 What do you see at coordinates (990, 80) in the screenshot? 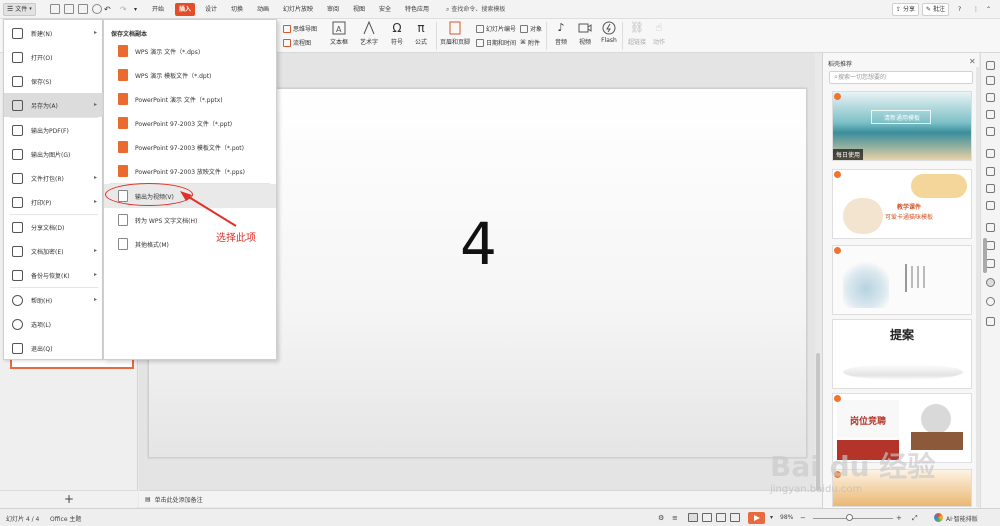
I see `style-icon` at bounding box center [990, 80].